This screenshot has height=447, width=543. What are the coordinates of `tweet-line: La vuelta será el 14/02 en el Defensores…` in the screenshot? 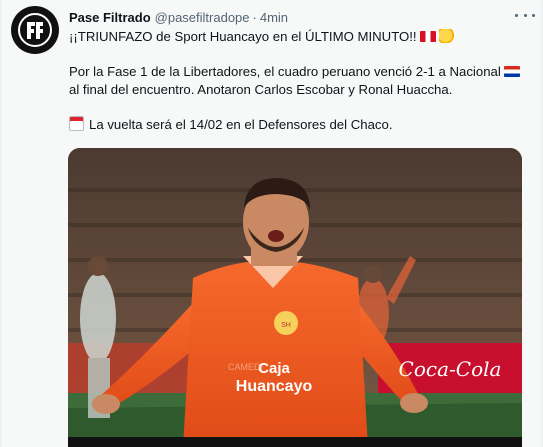 It's located at (301, 124).